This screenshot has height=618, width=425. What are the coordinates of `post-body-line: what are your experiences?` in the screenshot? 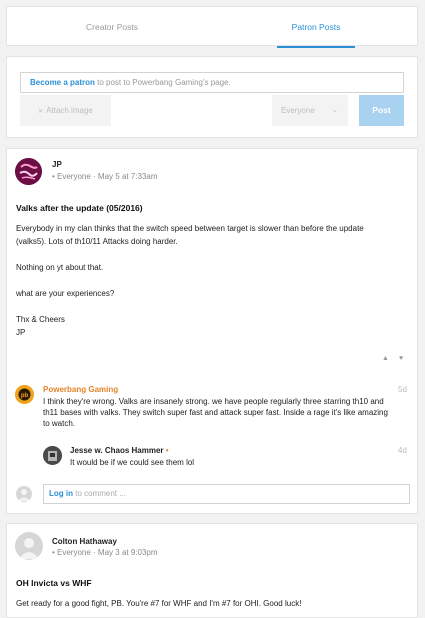 It's located at (65, 293).